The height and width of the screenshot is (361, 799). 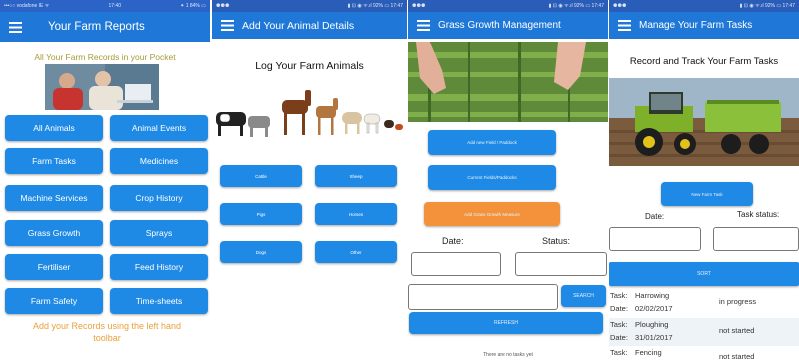 I want to click on add-field-button: Add new Field / Paddock, so click(x=492, y=142).